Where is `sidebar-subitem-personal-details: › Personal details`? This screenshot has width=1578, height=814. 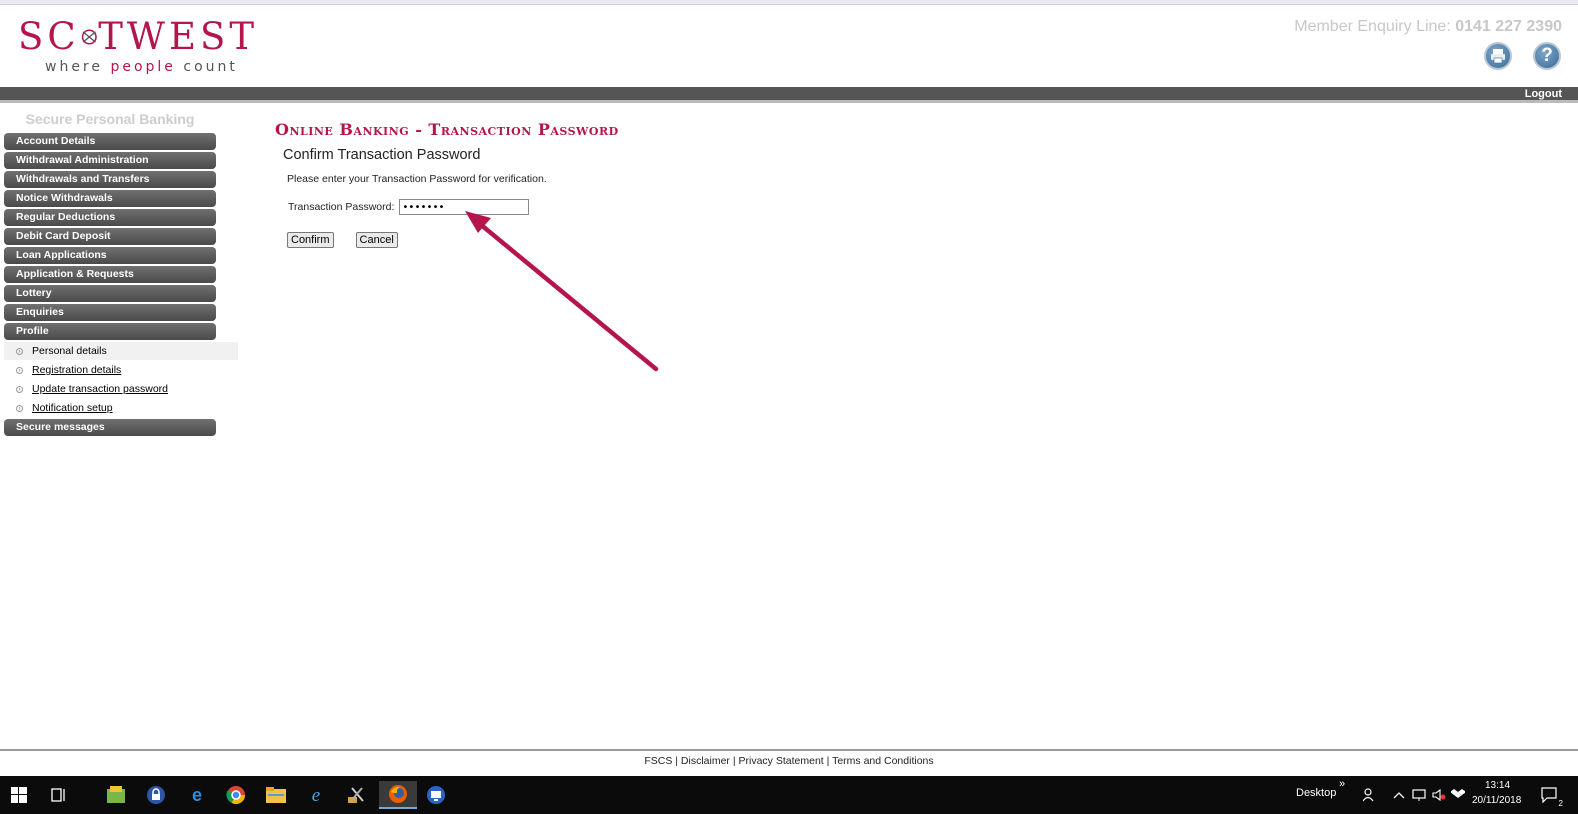
sidebar-subitem-personal-details: › Personal details is located at coordinates (121, 351).